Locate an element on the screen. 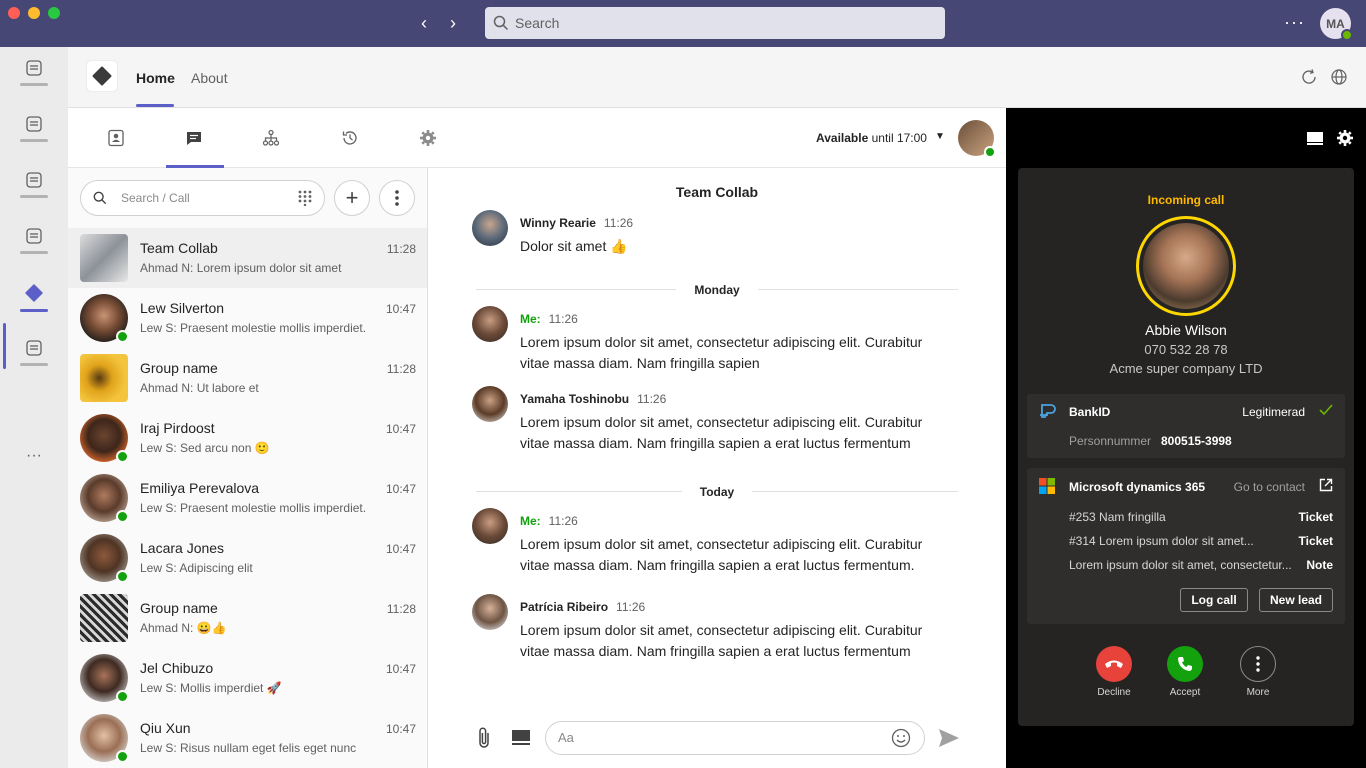  presence-status: Available until 17:00 is located at coordinates (871, 138).